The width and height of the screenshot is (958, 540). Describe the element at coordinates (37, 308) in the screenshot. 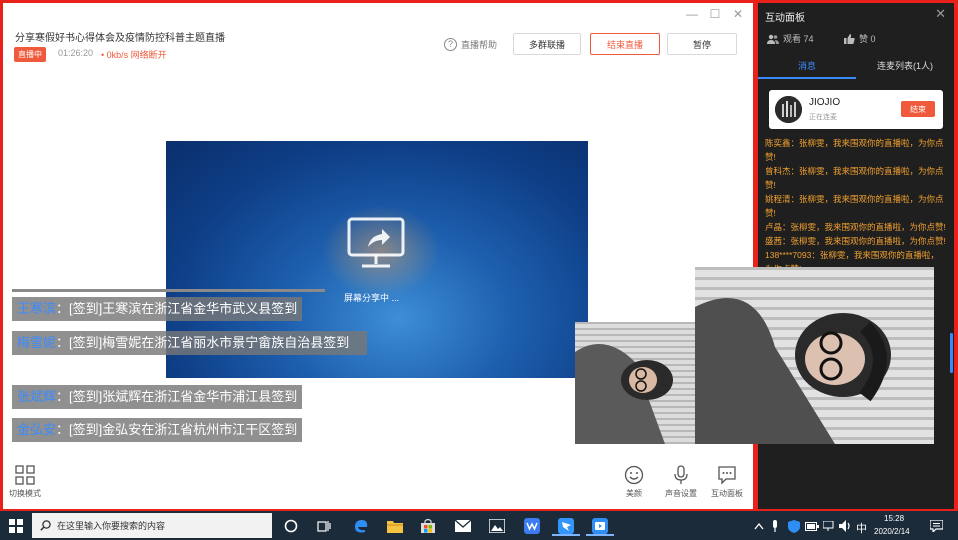

I see `chat-user-name: 王寒滨` at that location.